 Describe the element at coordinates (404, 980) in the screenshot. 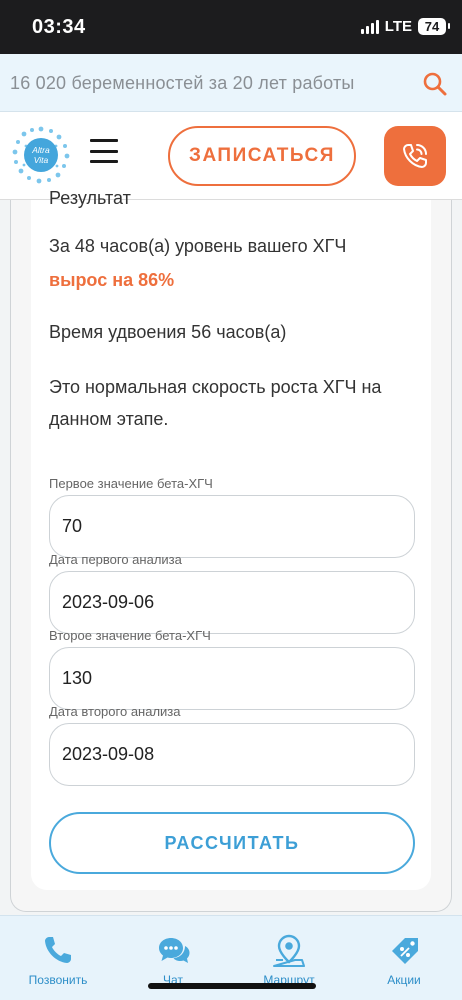

I see `nav-label-promotions: Акции` at that location.